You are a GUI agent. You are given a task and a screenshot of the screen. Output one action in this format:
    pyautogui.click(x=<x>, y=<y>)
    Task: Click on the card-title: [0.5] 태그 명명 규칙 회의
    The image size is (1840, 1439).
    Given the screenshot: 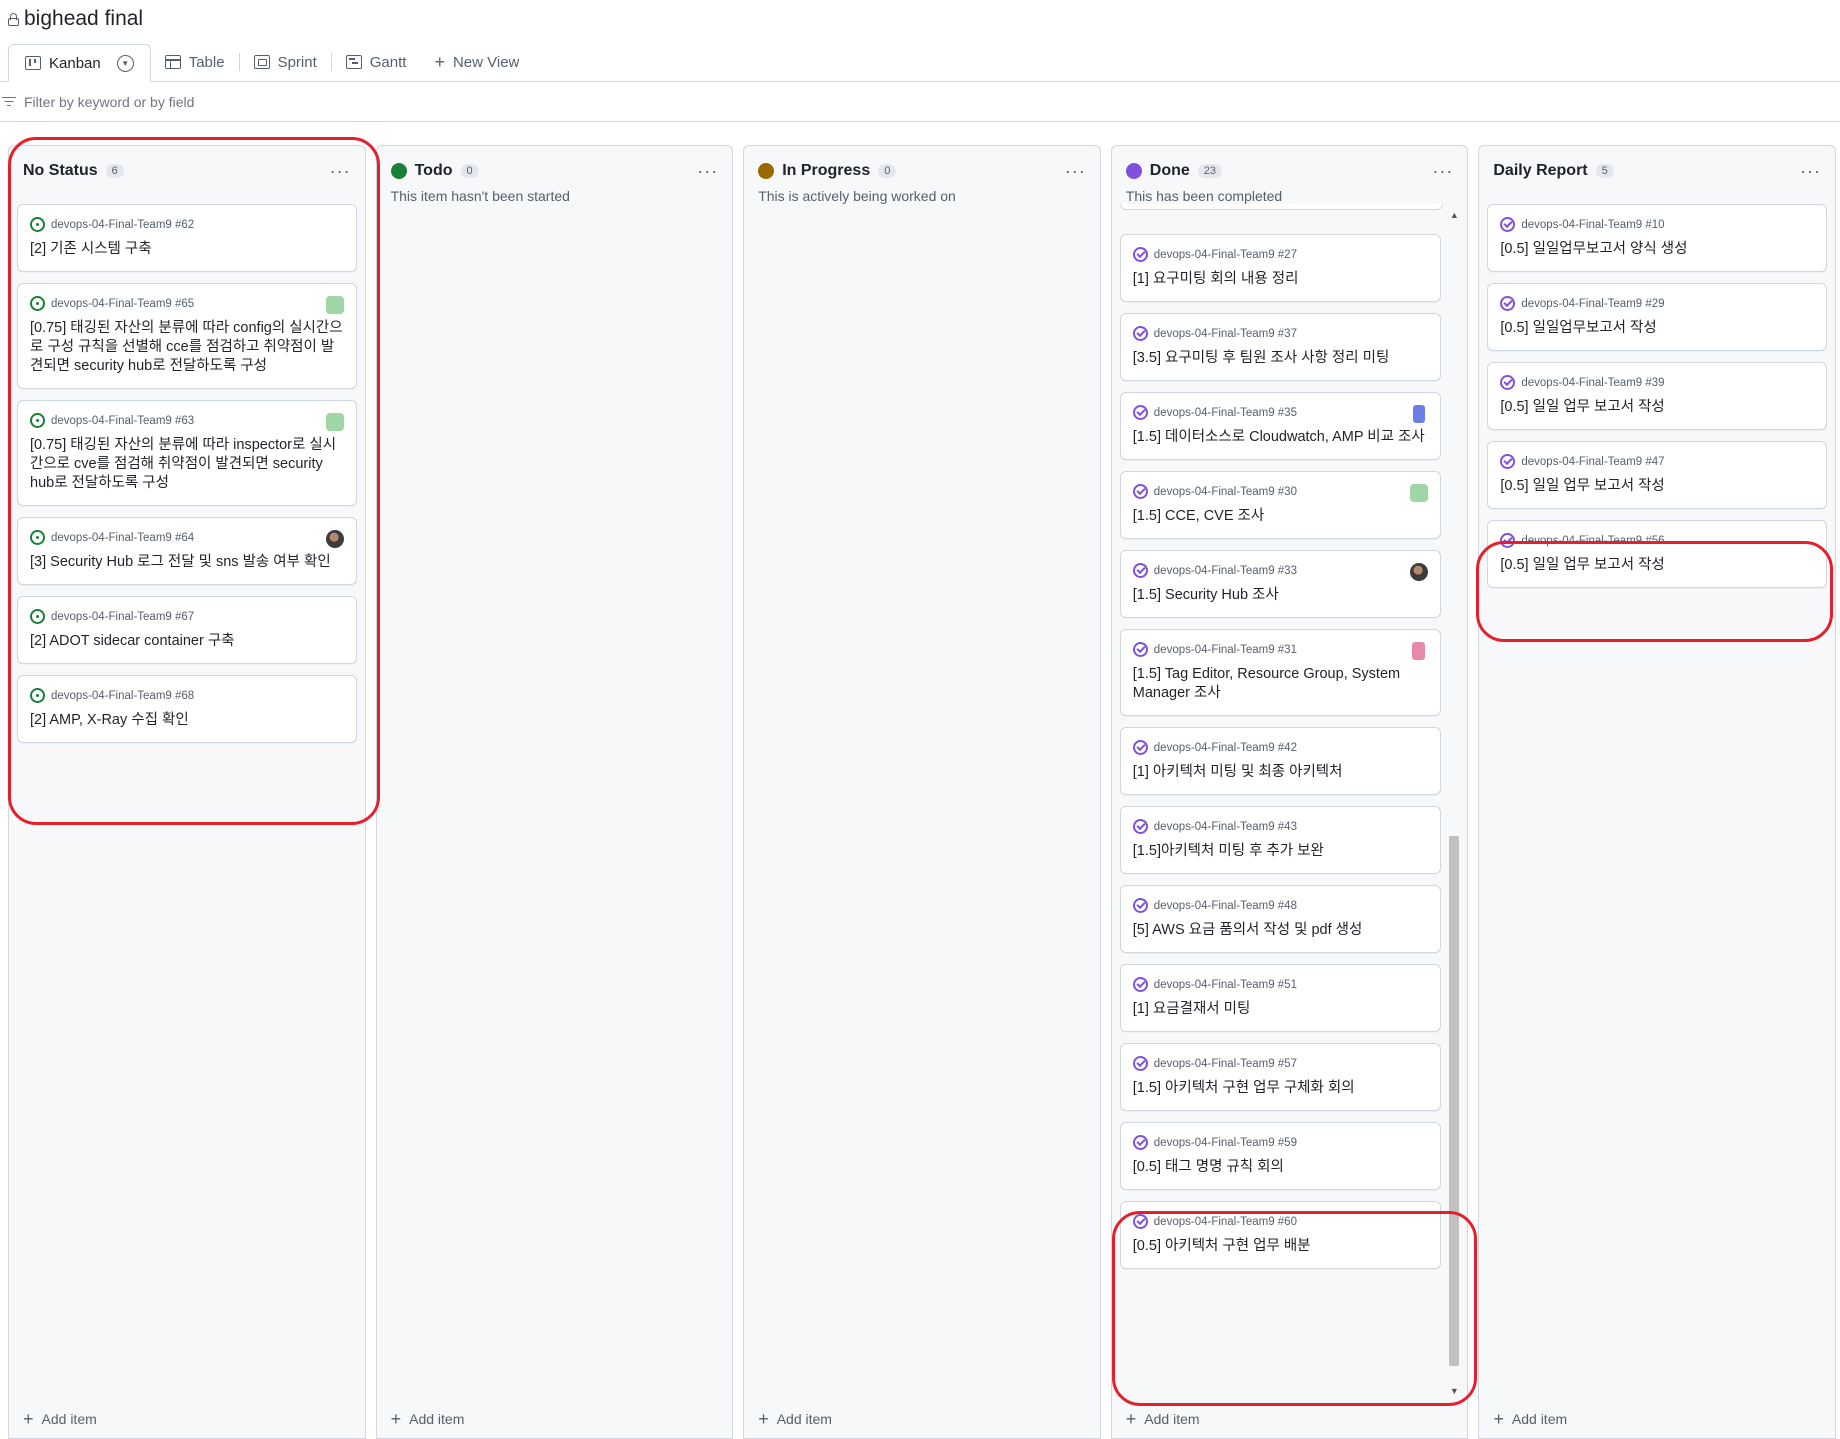 What is the action you would take?
    pyautogui.click(x=1281, y=1167)
    